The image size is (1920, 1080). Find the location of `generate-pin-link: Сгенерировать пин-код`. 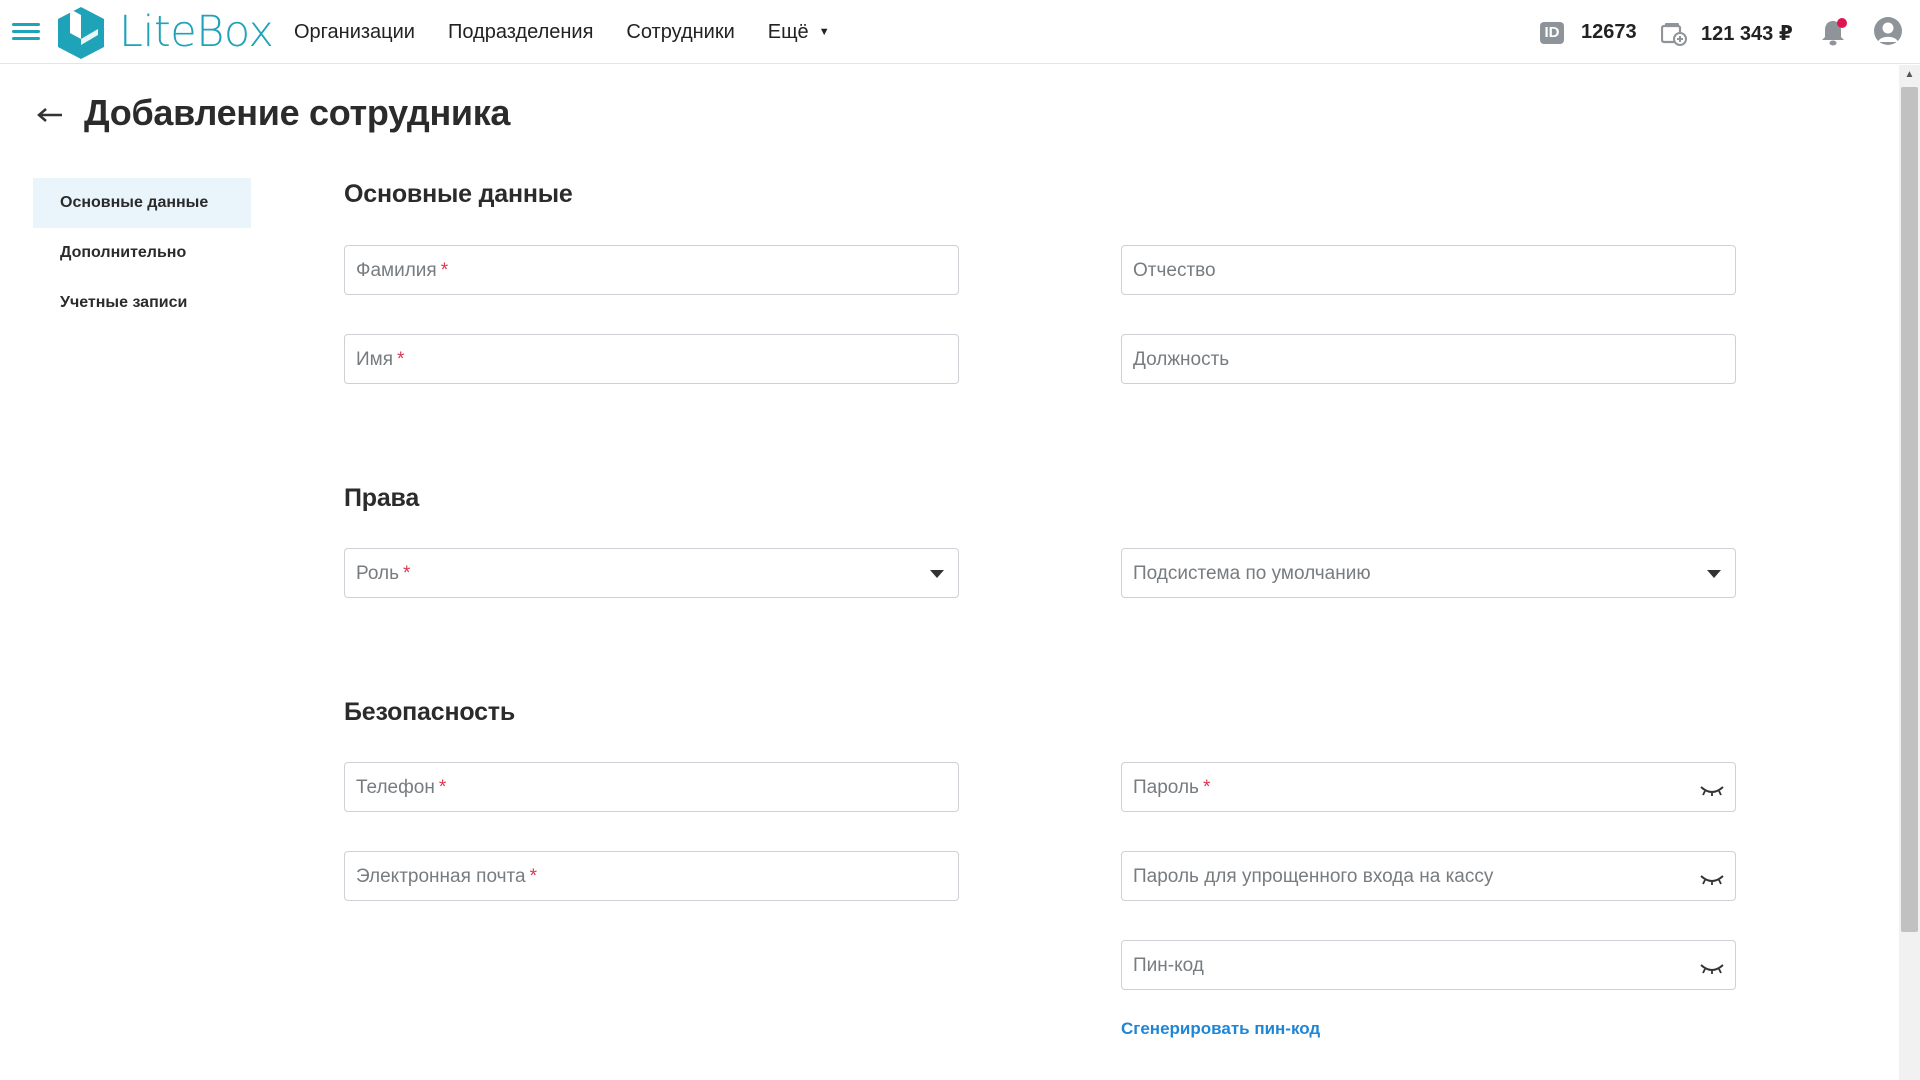

generate-pin-link: Сгенерировать пин-код is located at coordinates (1220, 1029).